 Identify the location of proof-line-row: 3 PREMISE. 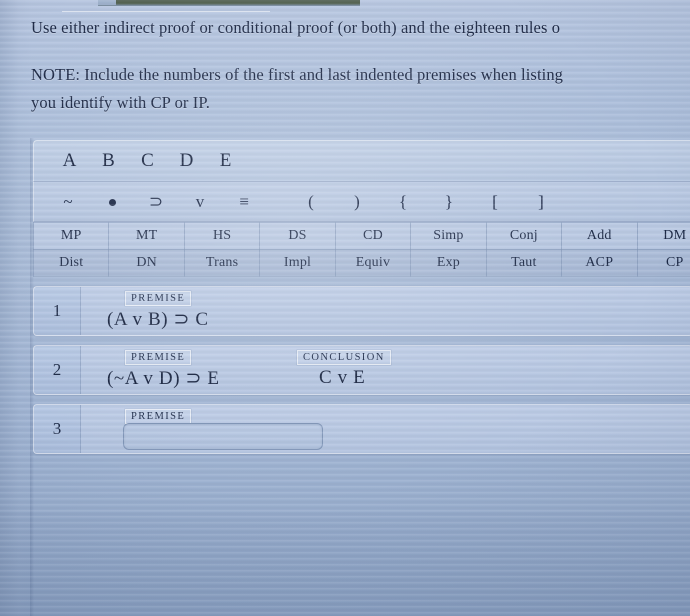
(361, 429).